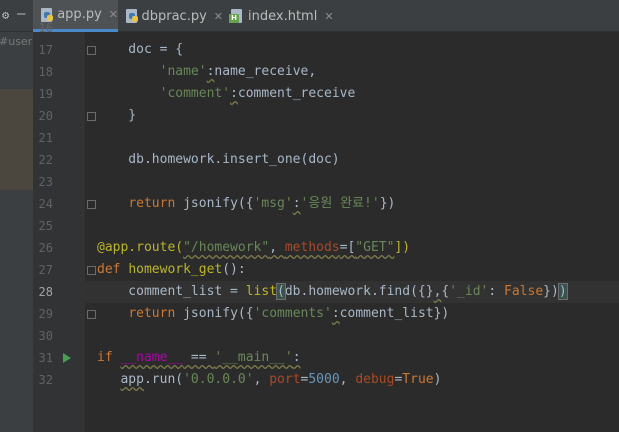 The image size is (619, 432). I want to click on code-token: "GET", so click(375, 247).